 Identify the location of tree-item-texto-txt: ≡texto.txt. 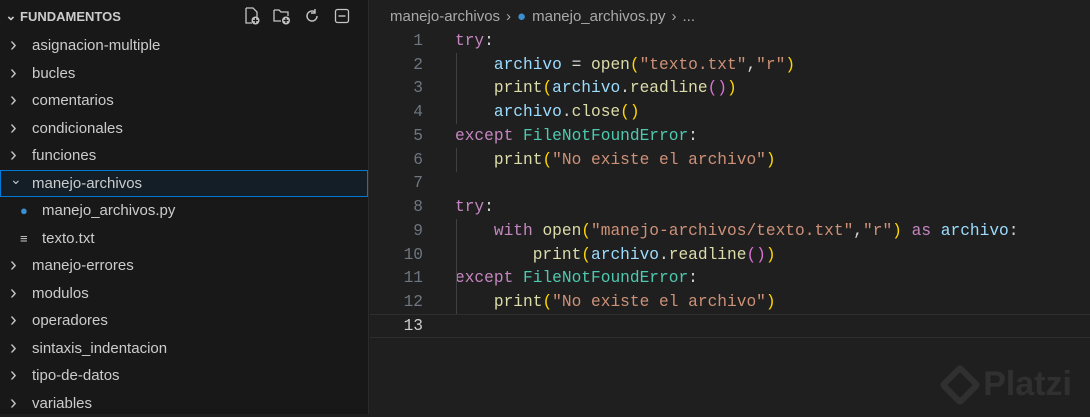
(184, 239).